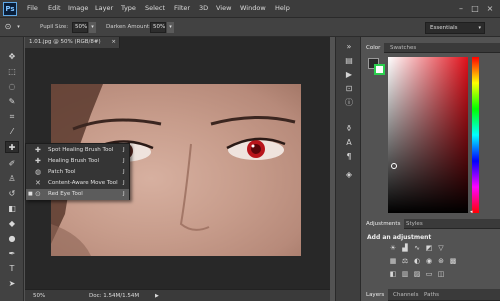 Image resolution: width=500 pixels, height=301 pixels. I want to click on photoshop-logo: Ps, so click(10, 9).